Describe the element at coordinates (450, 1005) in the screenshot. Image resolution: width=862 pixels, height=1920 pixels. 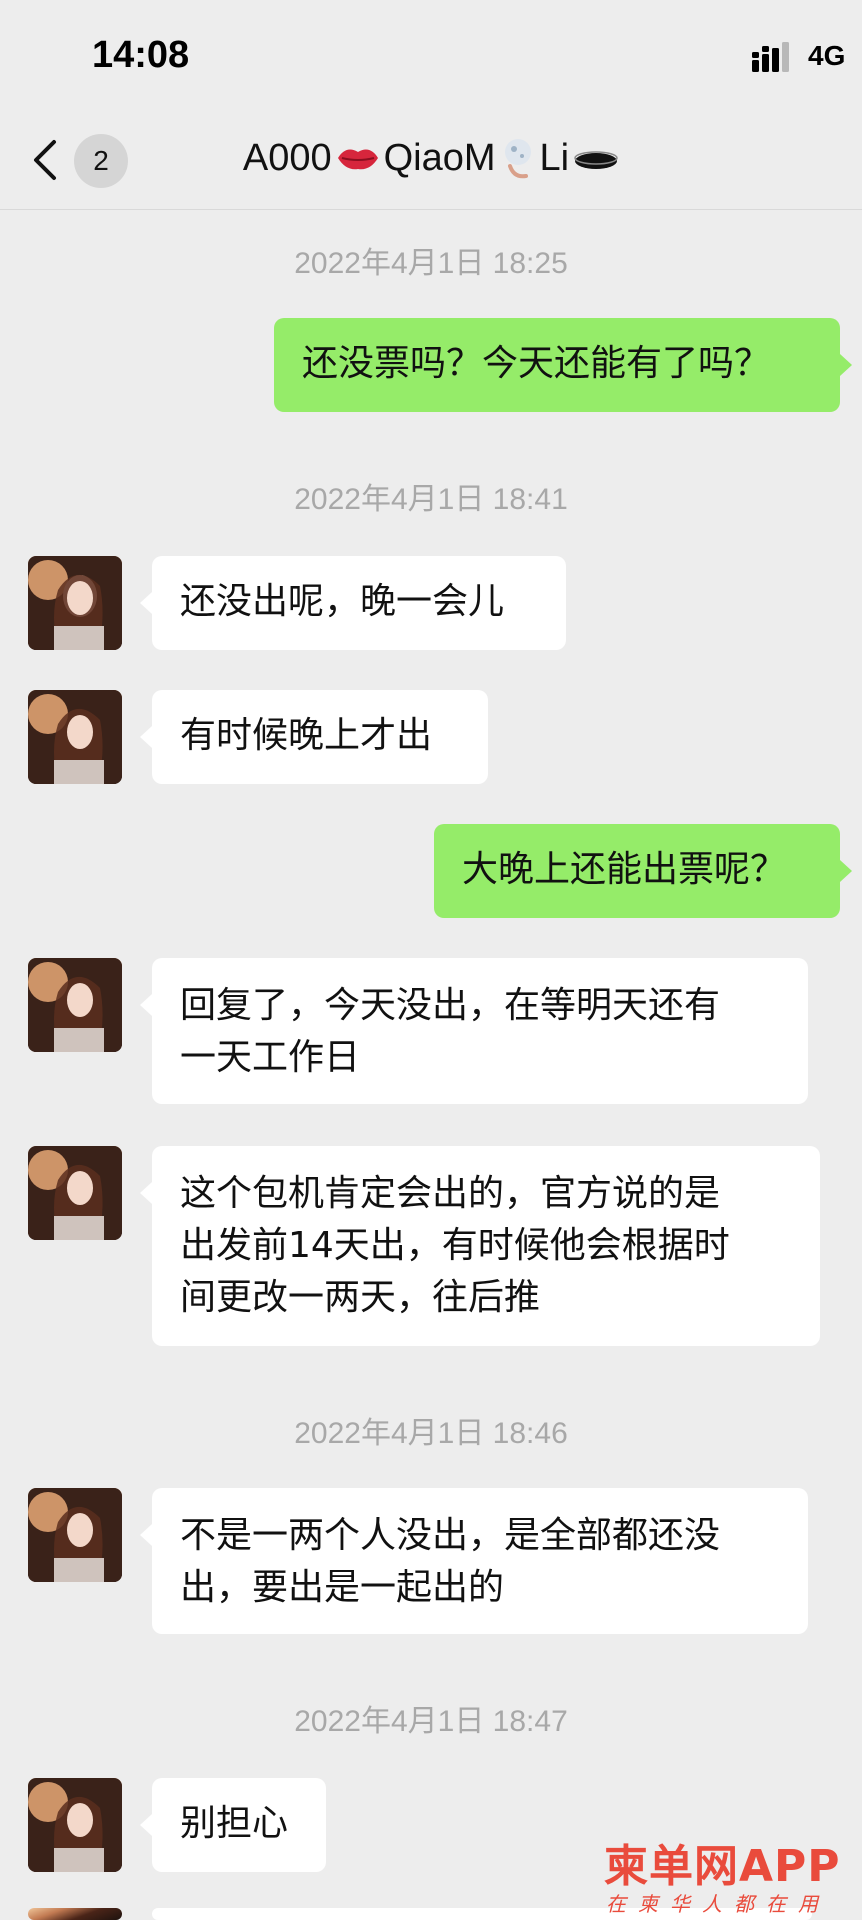
I see `message-text-line: 回复了，今天没出，在等明天还有` at that location.